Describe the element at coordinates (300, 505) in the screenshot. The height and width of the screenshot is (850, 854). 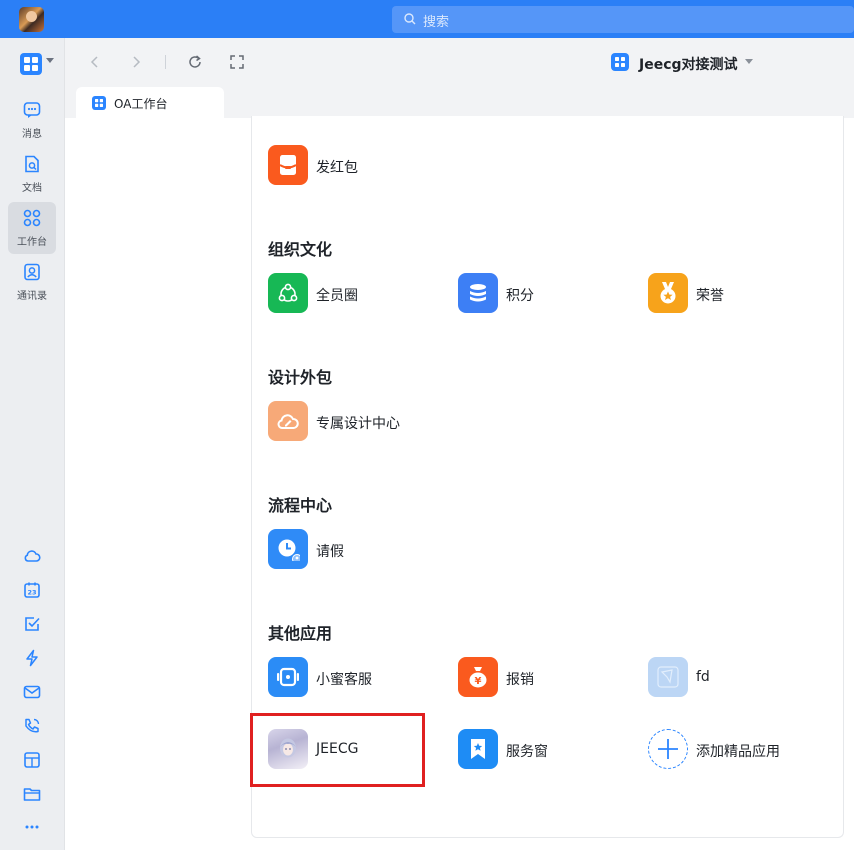
I see `section-title: 流程中心` at that location.